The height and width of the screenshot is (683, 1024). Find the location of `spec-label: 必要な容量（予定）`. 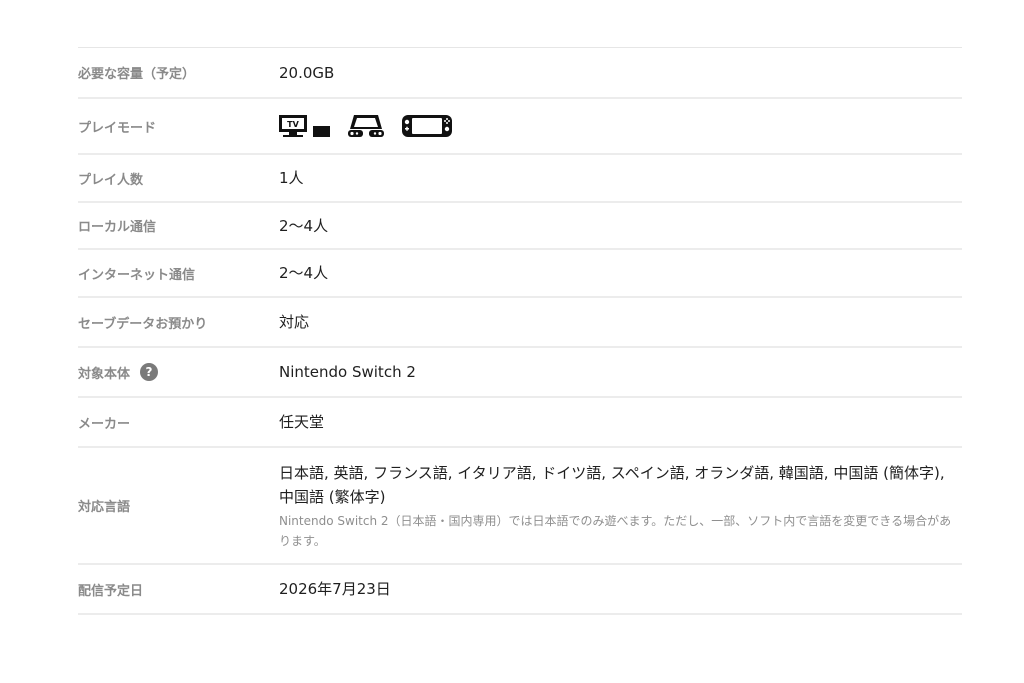

spec-label: 必要な容量（予定） is located at coordinates (137, 74).